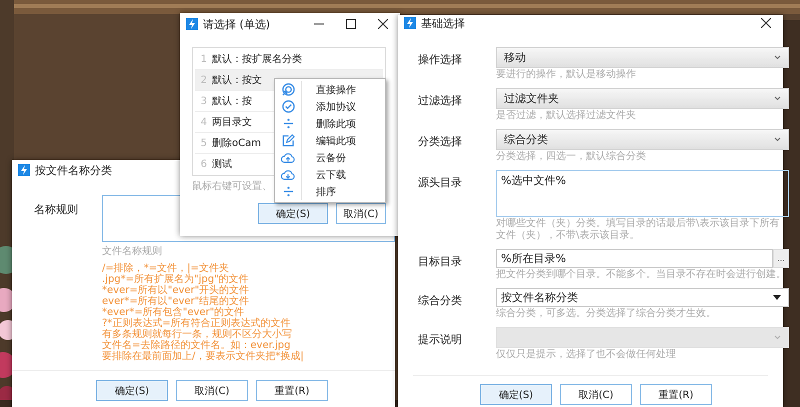 This screenshot has height=407, width=800. Describe the element at coordinates (288, 174) in the screenshot. I see `cloud-download-icon` at that location.